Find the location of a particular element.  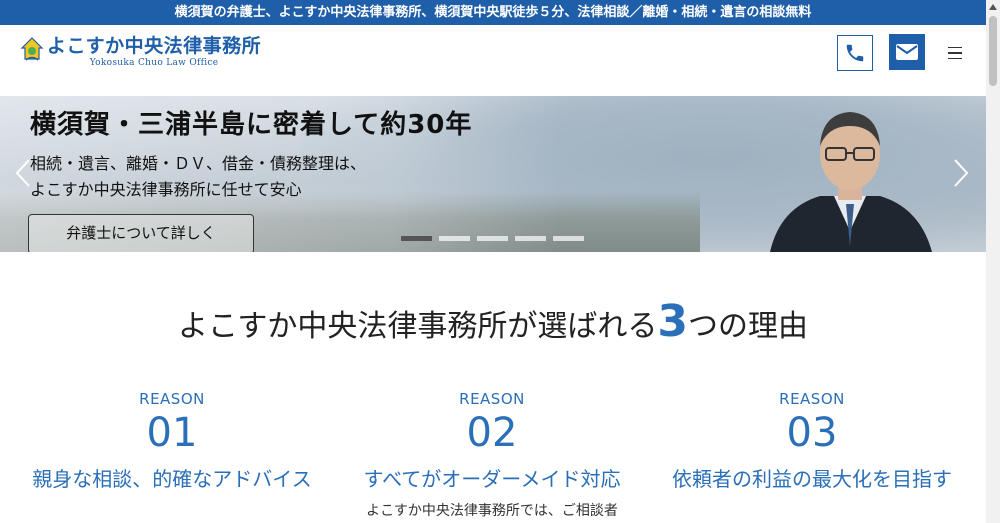

reason-heading: すべてがオーダーメイド対応 is located at coordinates (492, 479).